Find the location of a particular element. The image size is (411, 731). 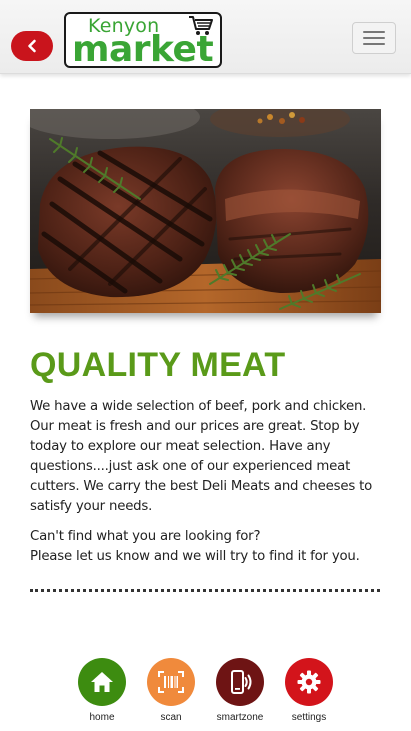

nav-home-circle is located at coordinates (102, 682).